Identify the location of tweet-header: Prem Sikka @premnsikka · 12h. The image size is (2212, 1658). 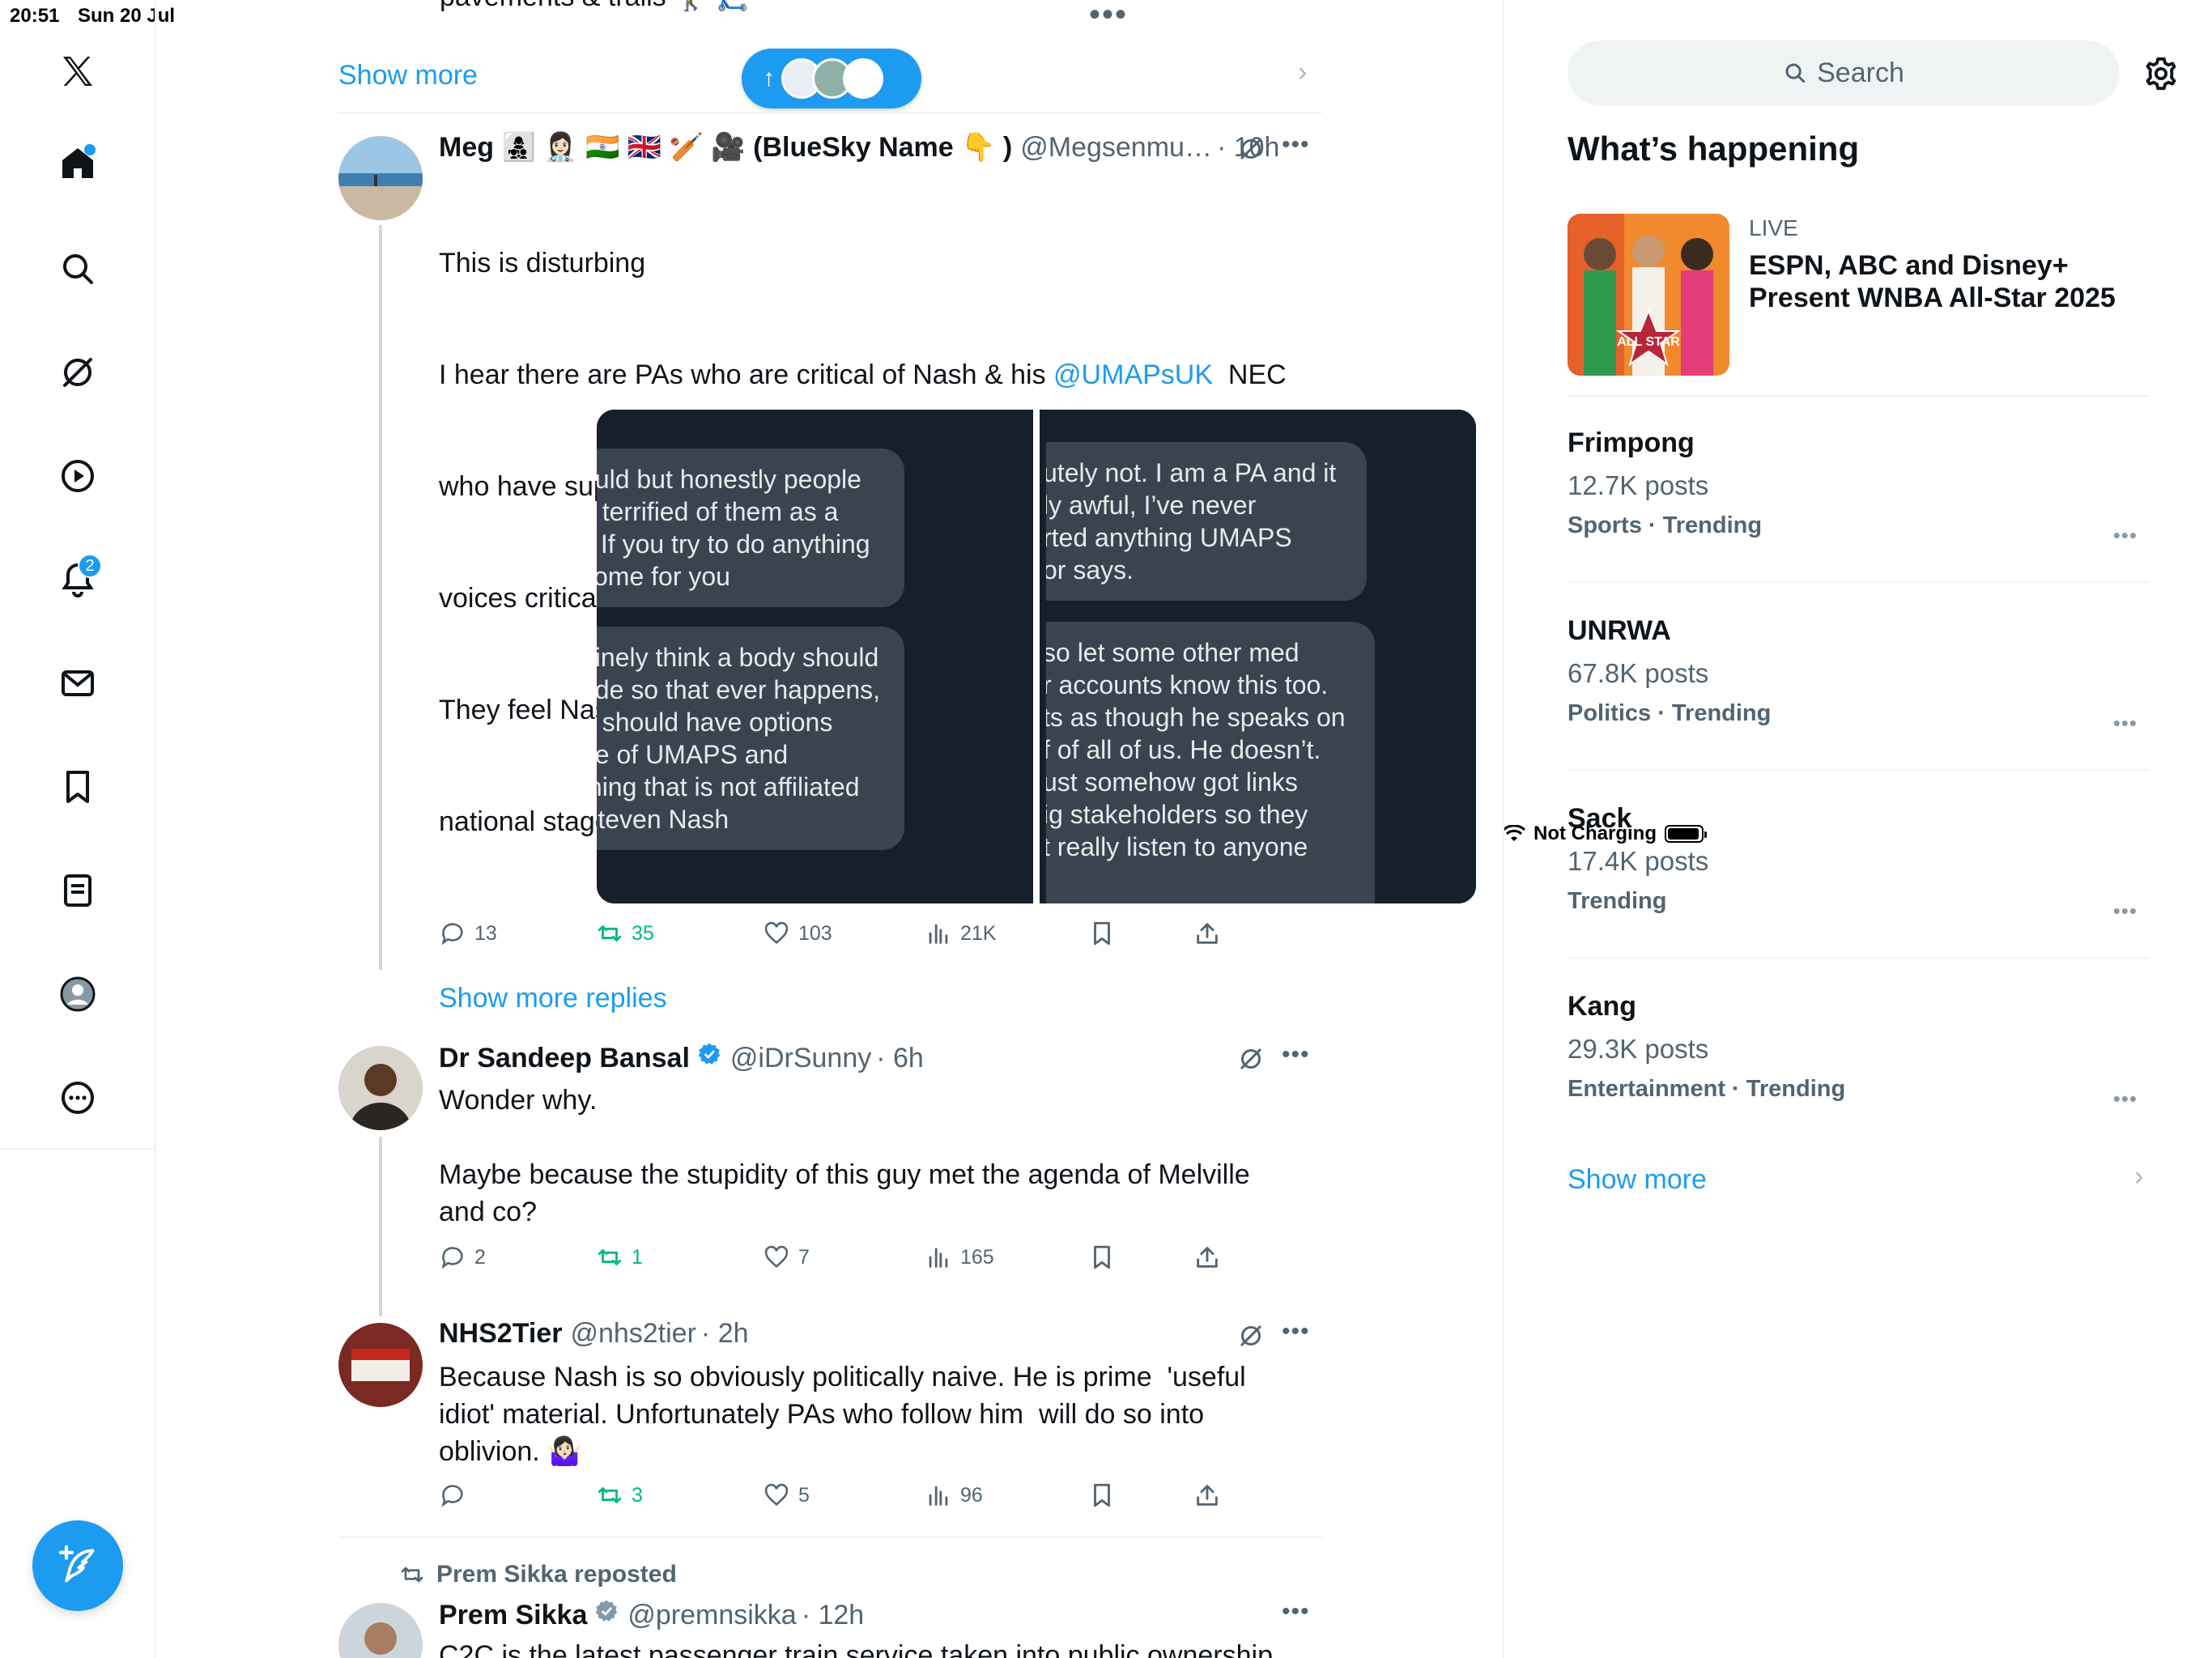
(652, 1614).